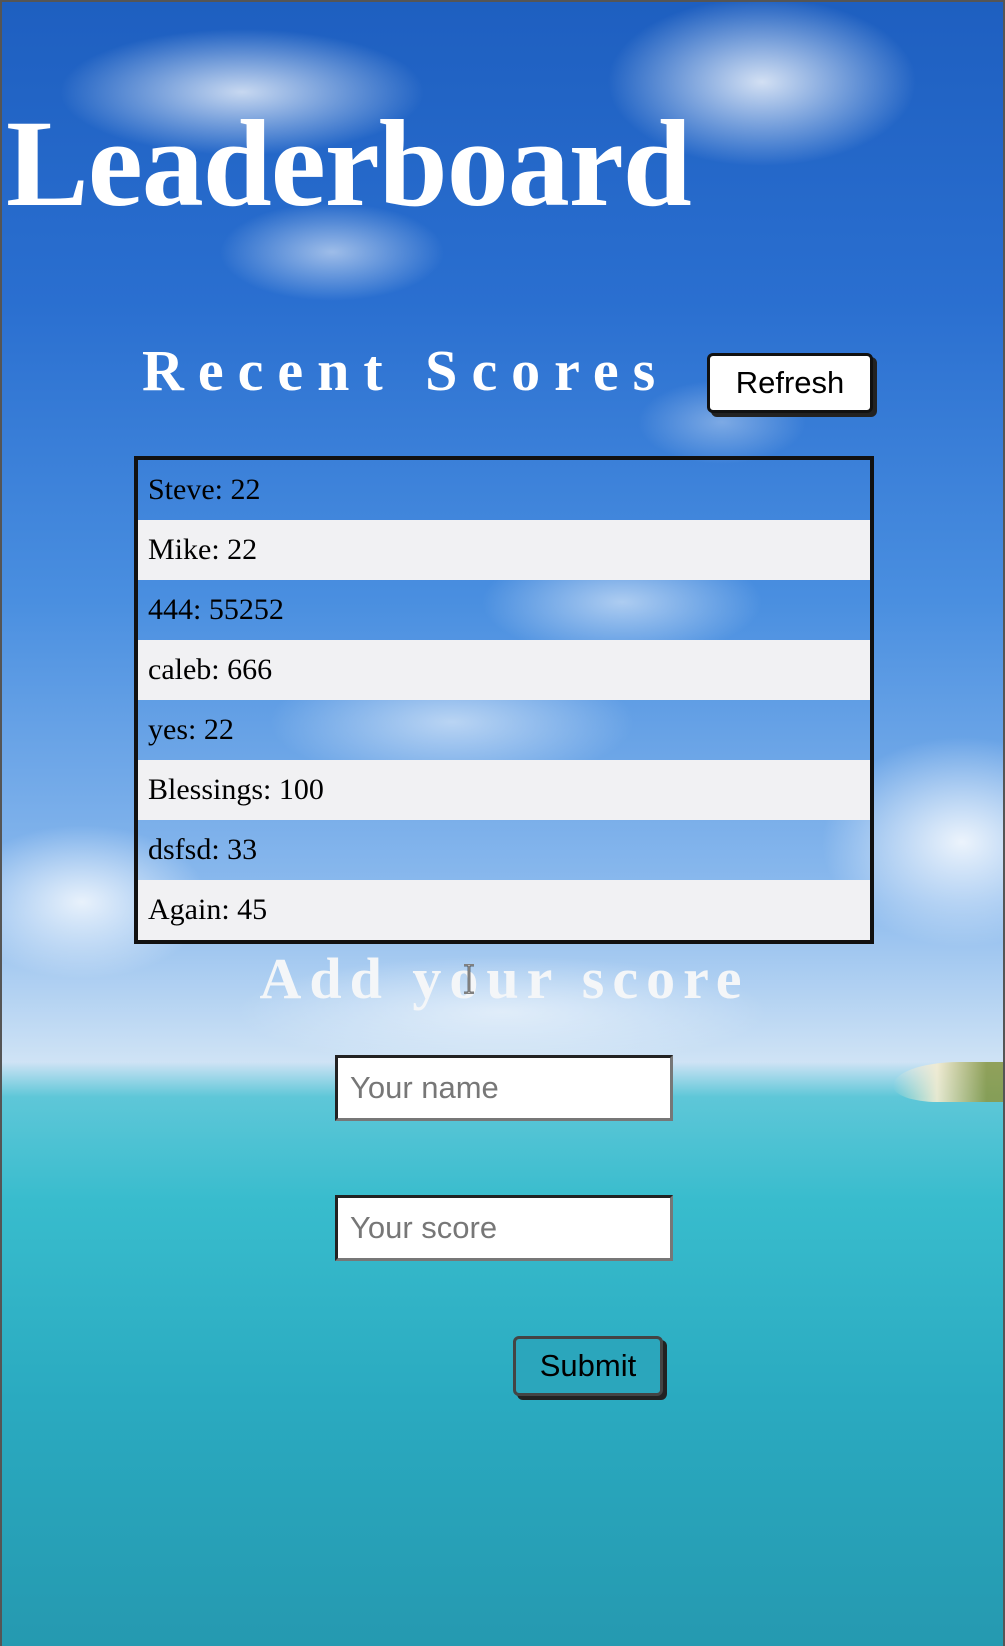  I want to click on score-item: dsfsd: 33, so click(203, 849).